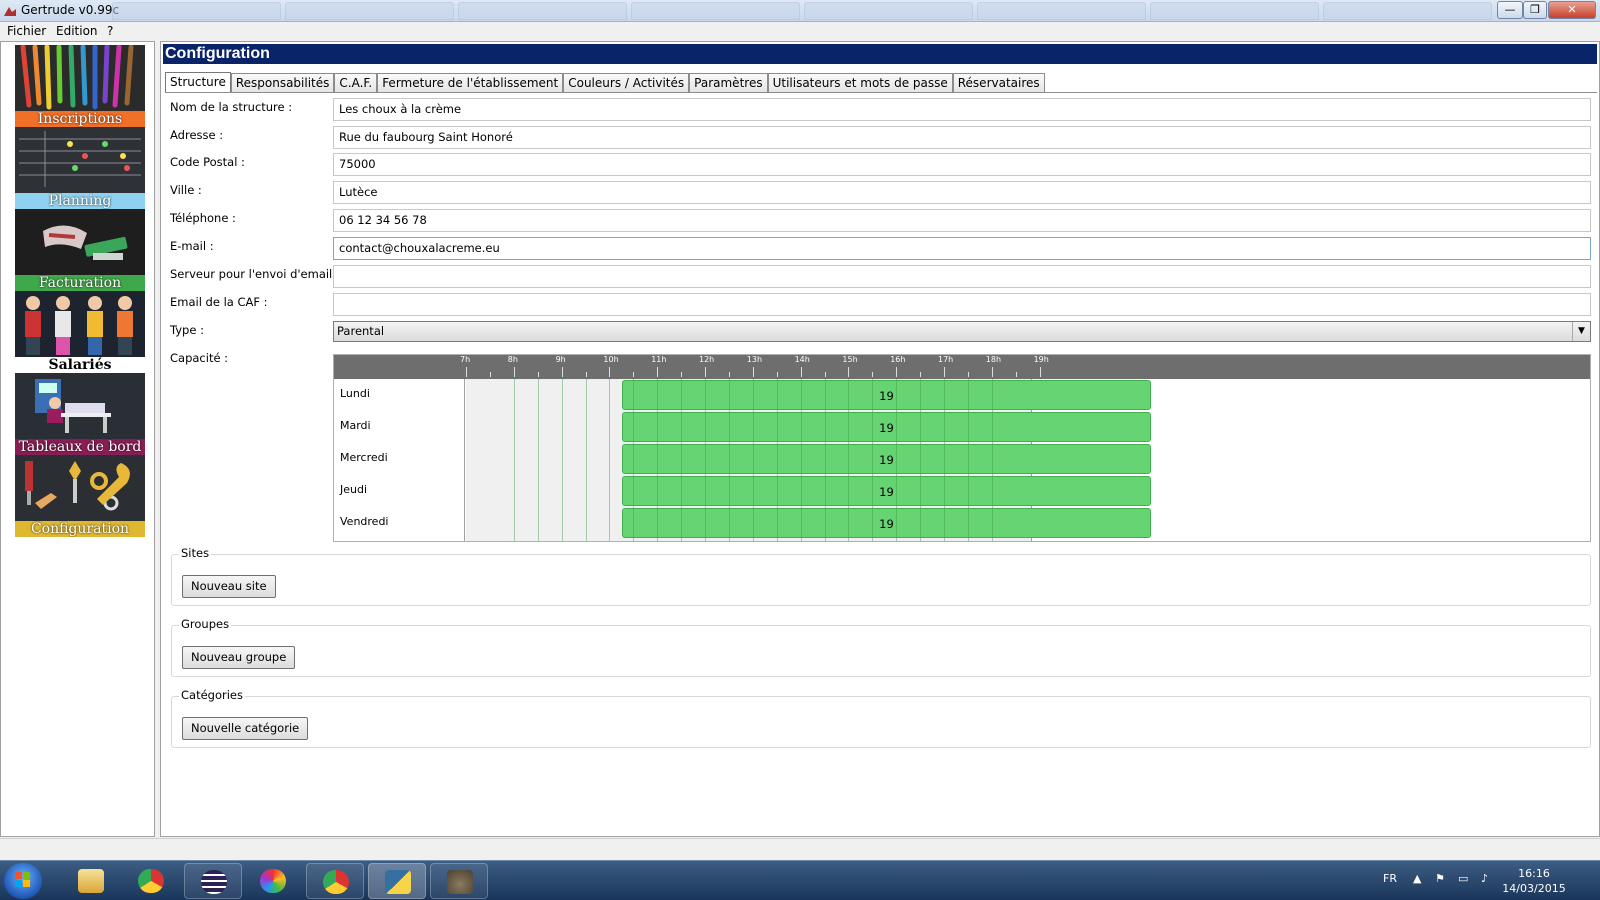 Image resolution: width=1600 pixels, height=900 pixels. Describe the element at coordinates (800, 31) in the screenshot. I see `menu-bar: Fichier Edition ?` at that location.